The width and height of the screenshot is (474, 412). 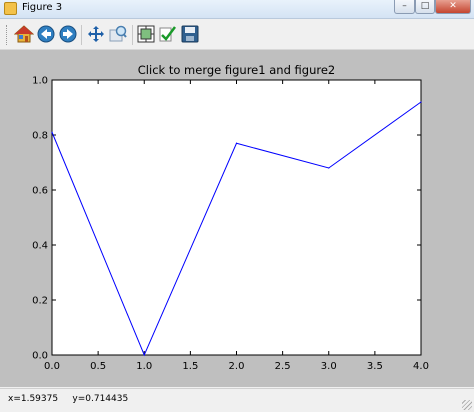 What do you see at coordinates (98, 366) in the screenshot?
I see `x-tick-label: 0.5` at bounding box center [98, 366].